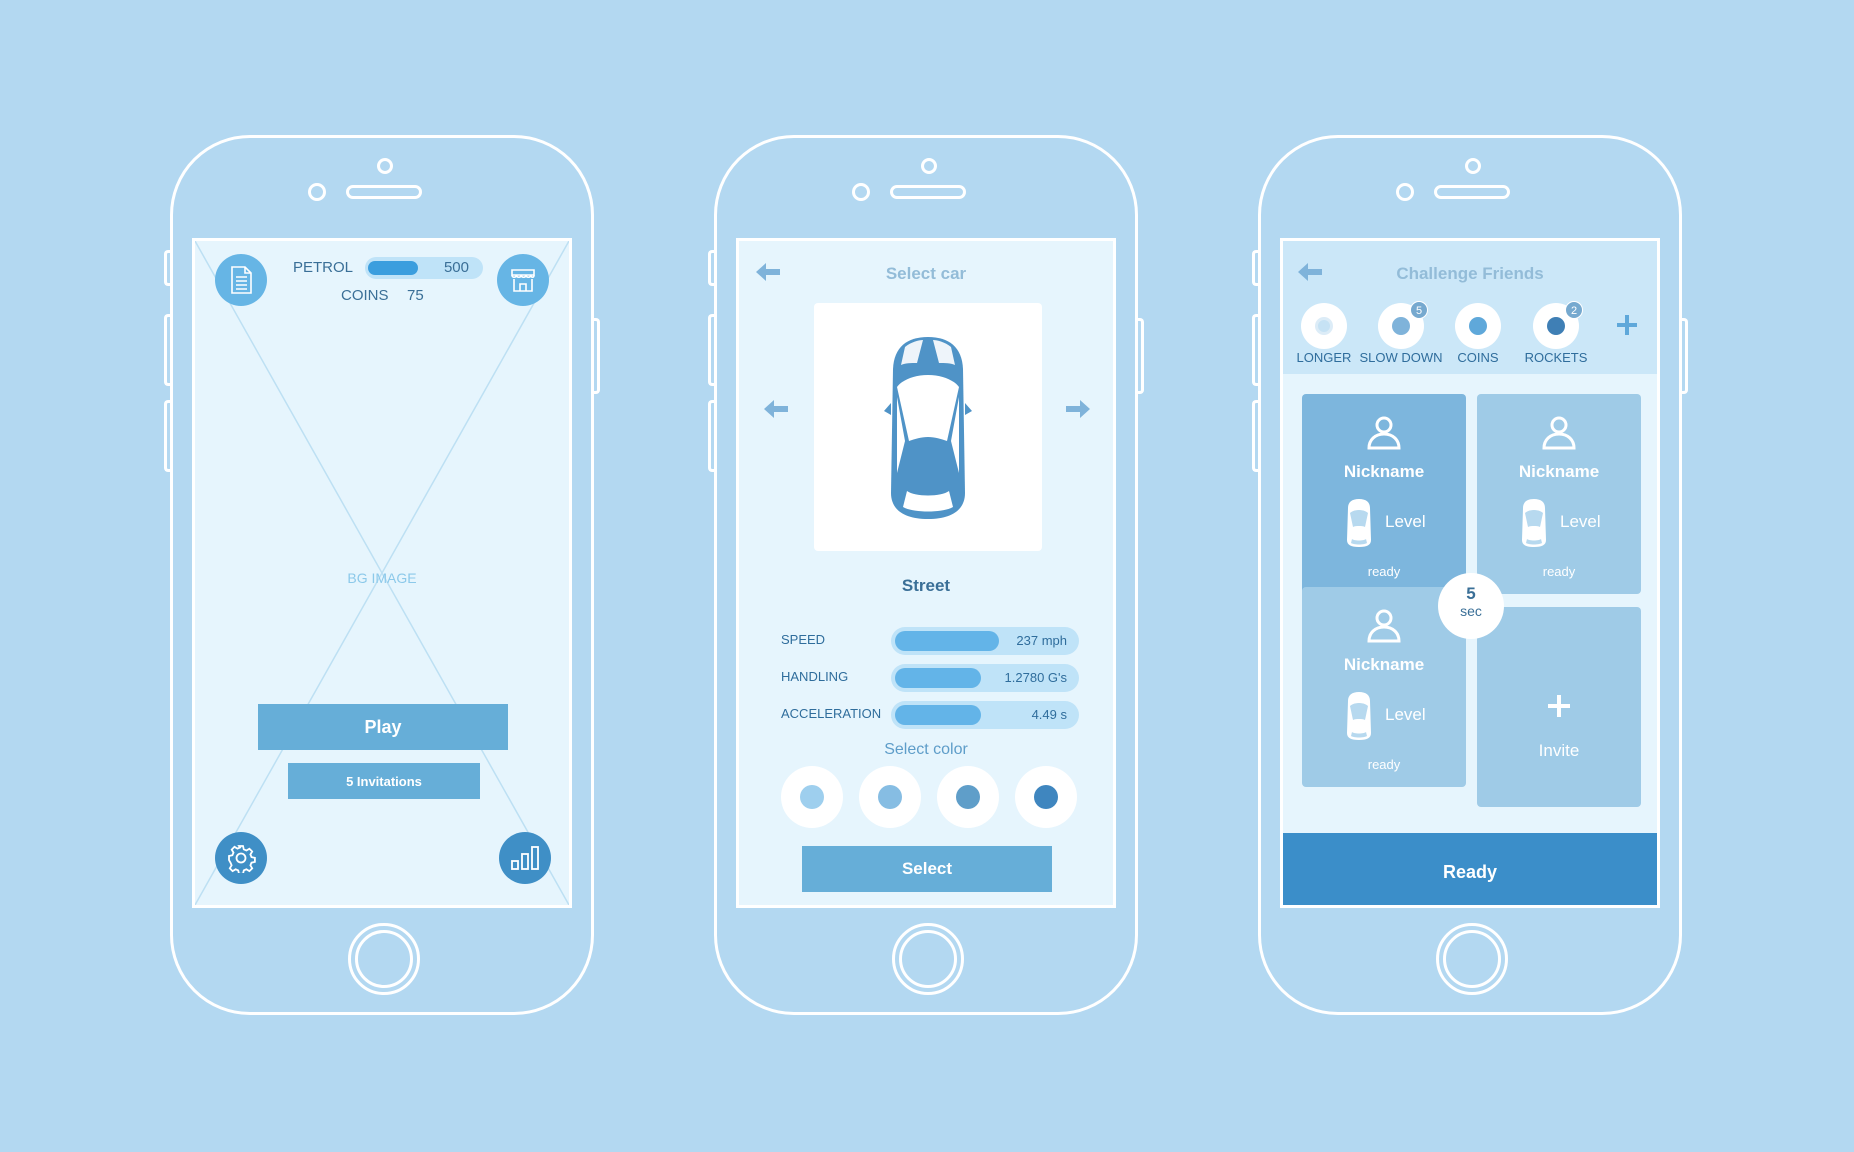  Describe the element at coordinates (1559, 750) in the screenshot. I see `invite-label: Invite` at that location.